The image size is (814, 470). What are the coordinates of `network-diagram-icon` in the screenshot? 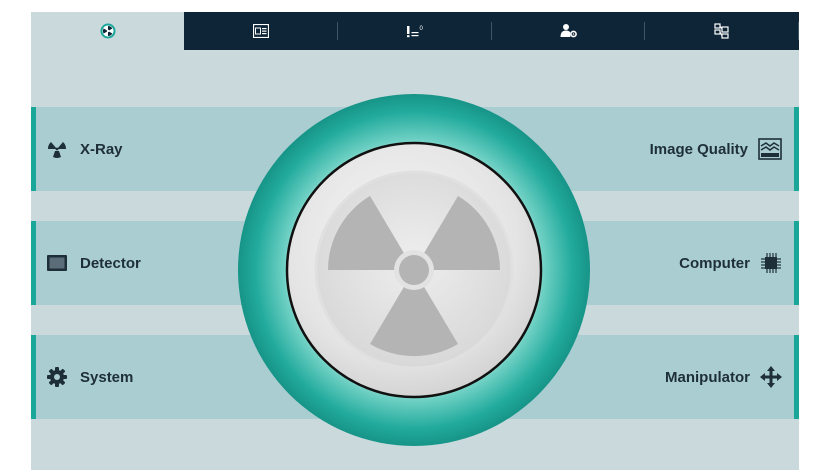 It's located at (722, 31).